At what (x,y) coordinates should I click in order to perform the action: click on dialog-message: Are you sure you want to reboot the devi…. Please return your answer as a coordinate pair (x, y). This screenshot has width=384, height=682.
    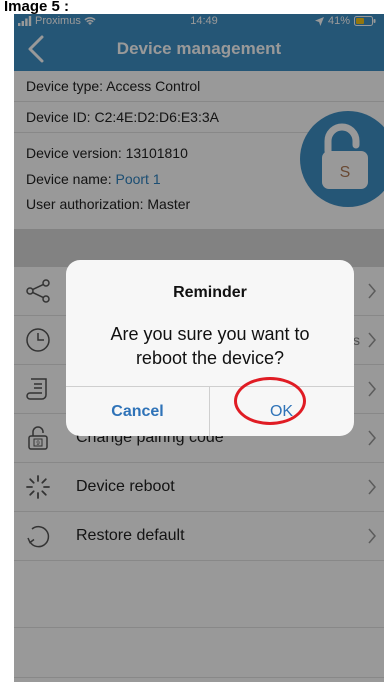
    Looking at the image, I should click on (210, 346).